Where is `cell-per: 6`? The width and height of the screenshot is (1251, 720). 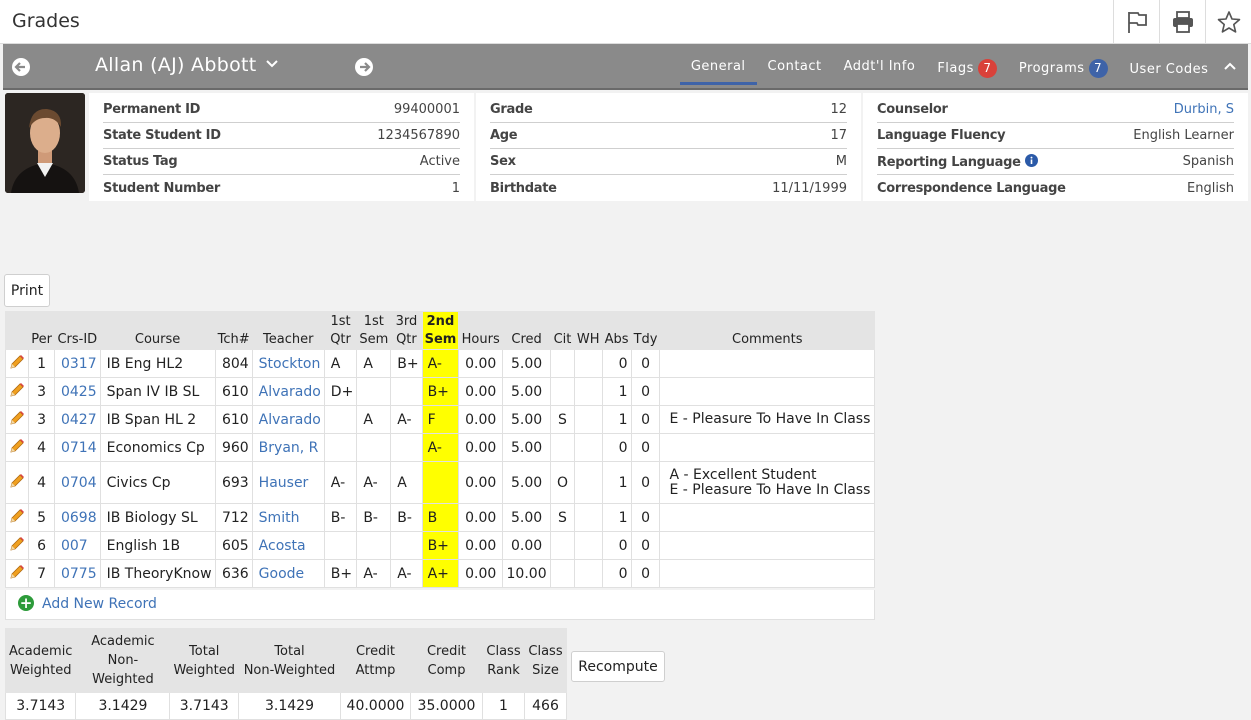 cell-per: 6 is located at coordinates (41, 545).